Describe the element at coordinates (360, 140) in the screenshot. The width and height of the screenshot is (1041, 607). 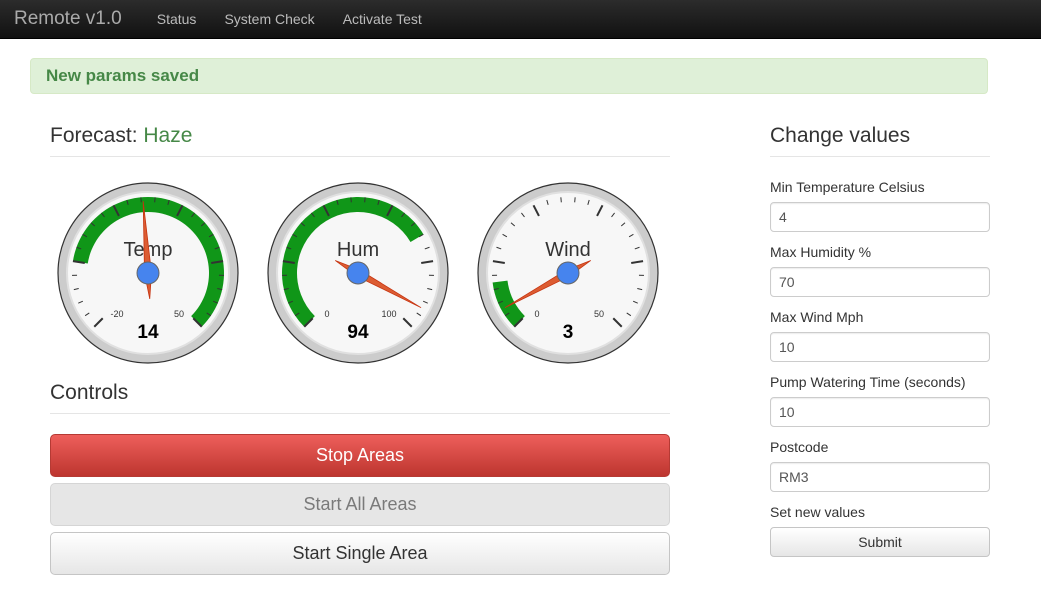
I see `forecast-heading: Forecast: Haze` at that location.